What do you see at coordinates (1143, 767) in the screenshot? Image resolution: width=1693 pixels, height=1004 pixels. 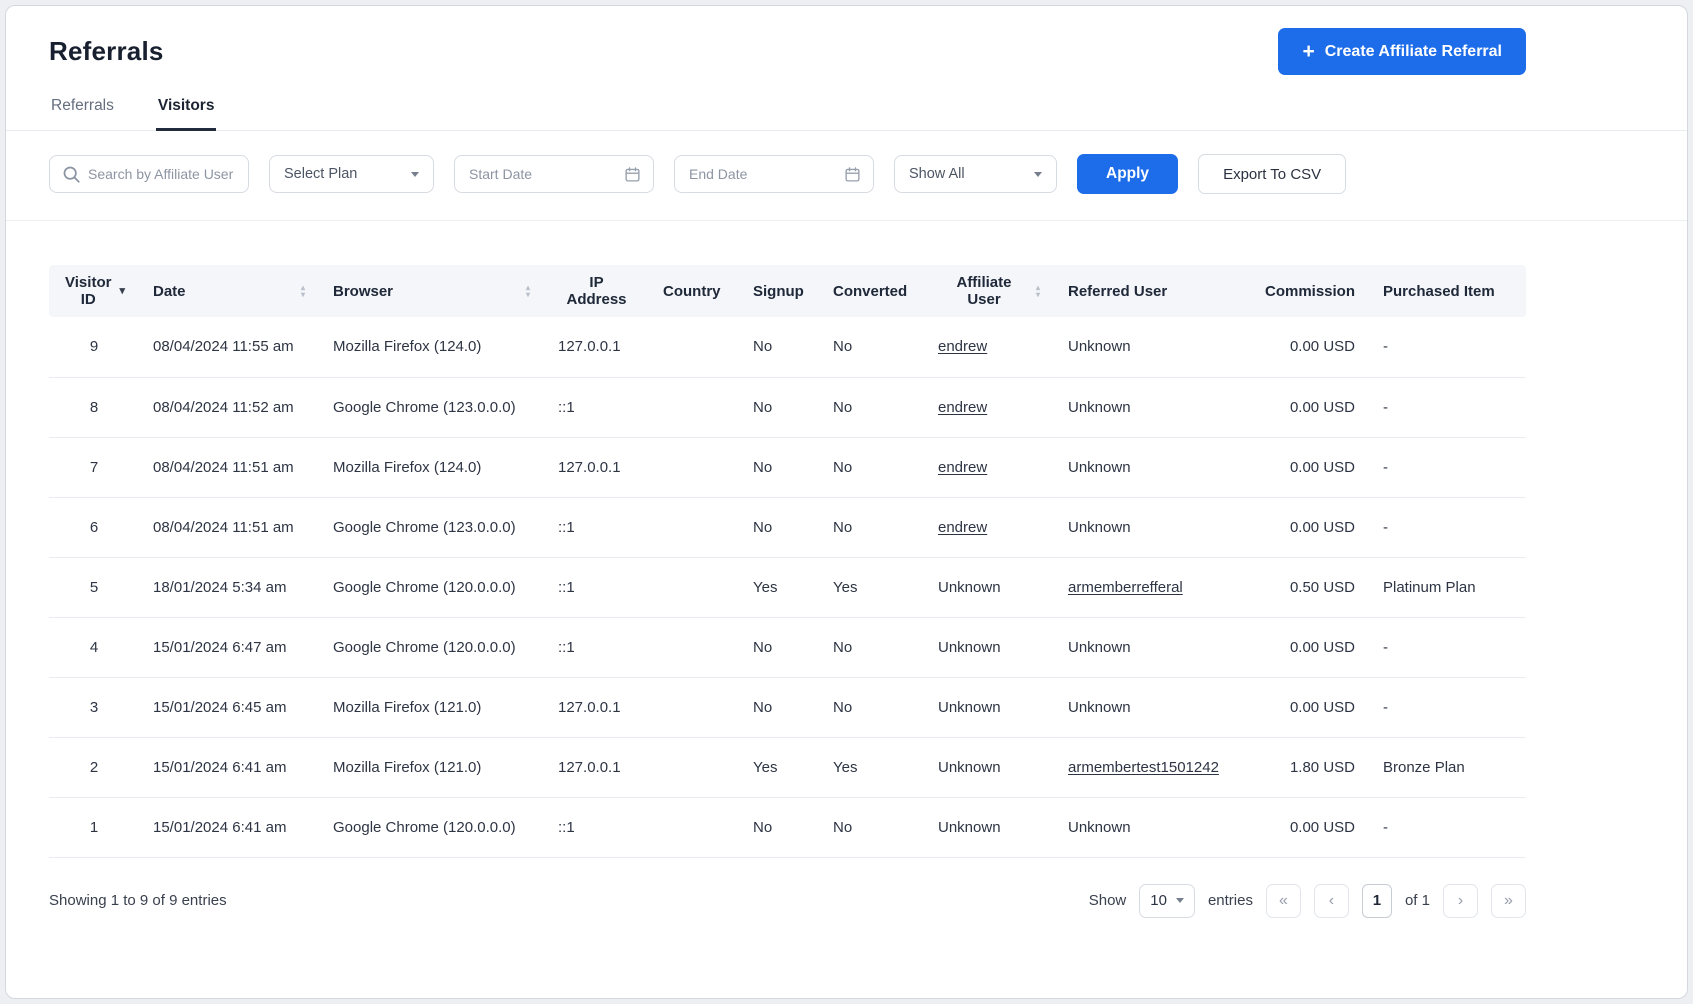 I see `referred-user-link: armembertest1501242` at bounding box center [1143, 767].